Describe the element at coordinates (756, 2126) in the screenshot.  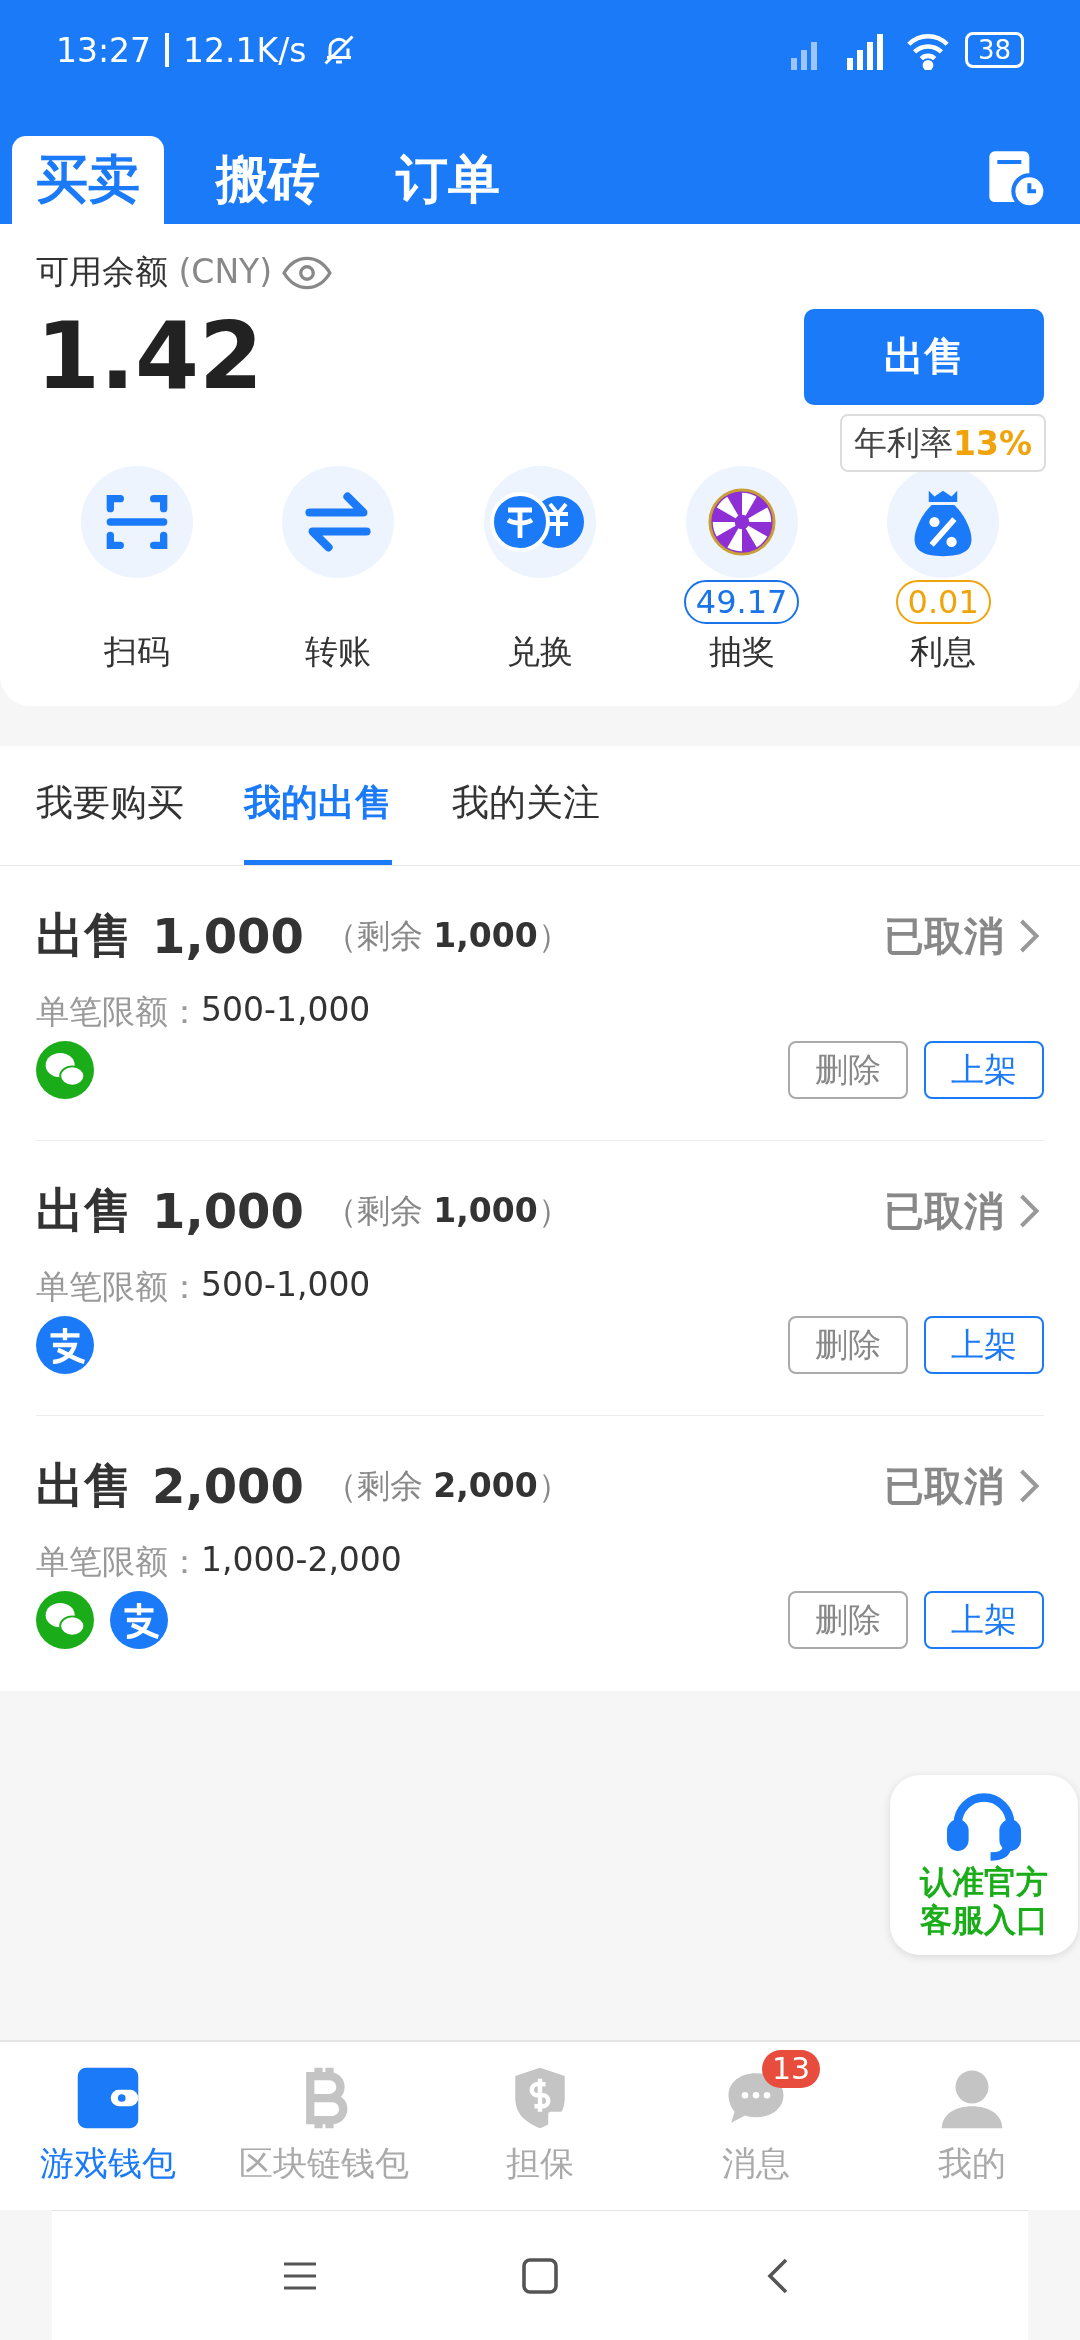
I see `nav-item: 消息 13` at that location.